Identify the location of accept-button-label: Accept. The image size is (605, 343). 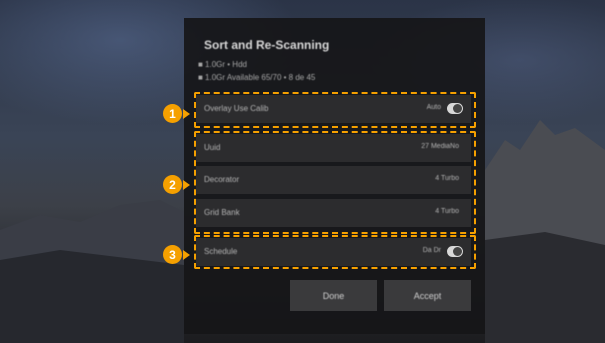
(427, 295).